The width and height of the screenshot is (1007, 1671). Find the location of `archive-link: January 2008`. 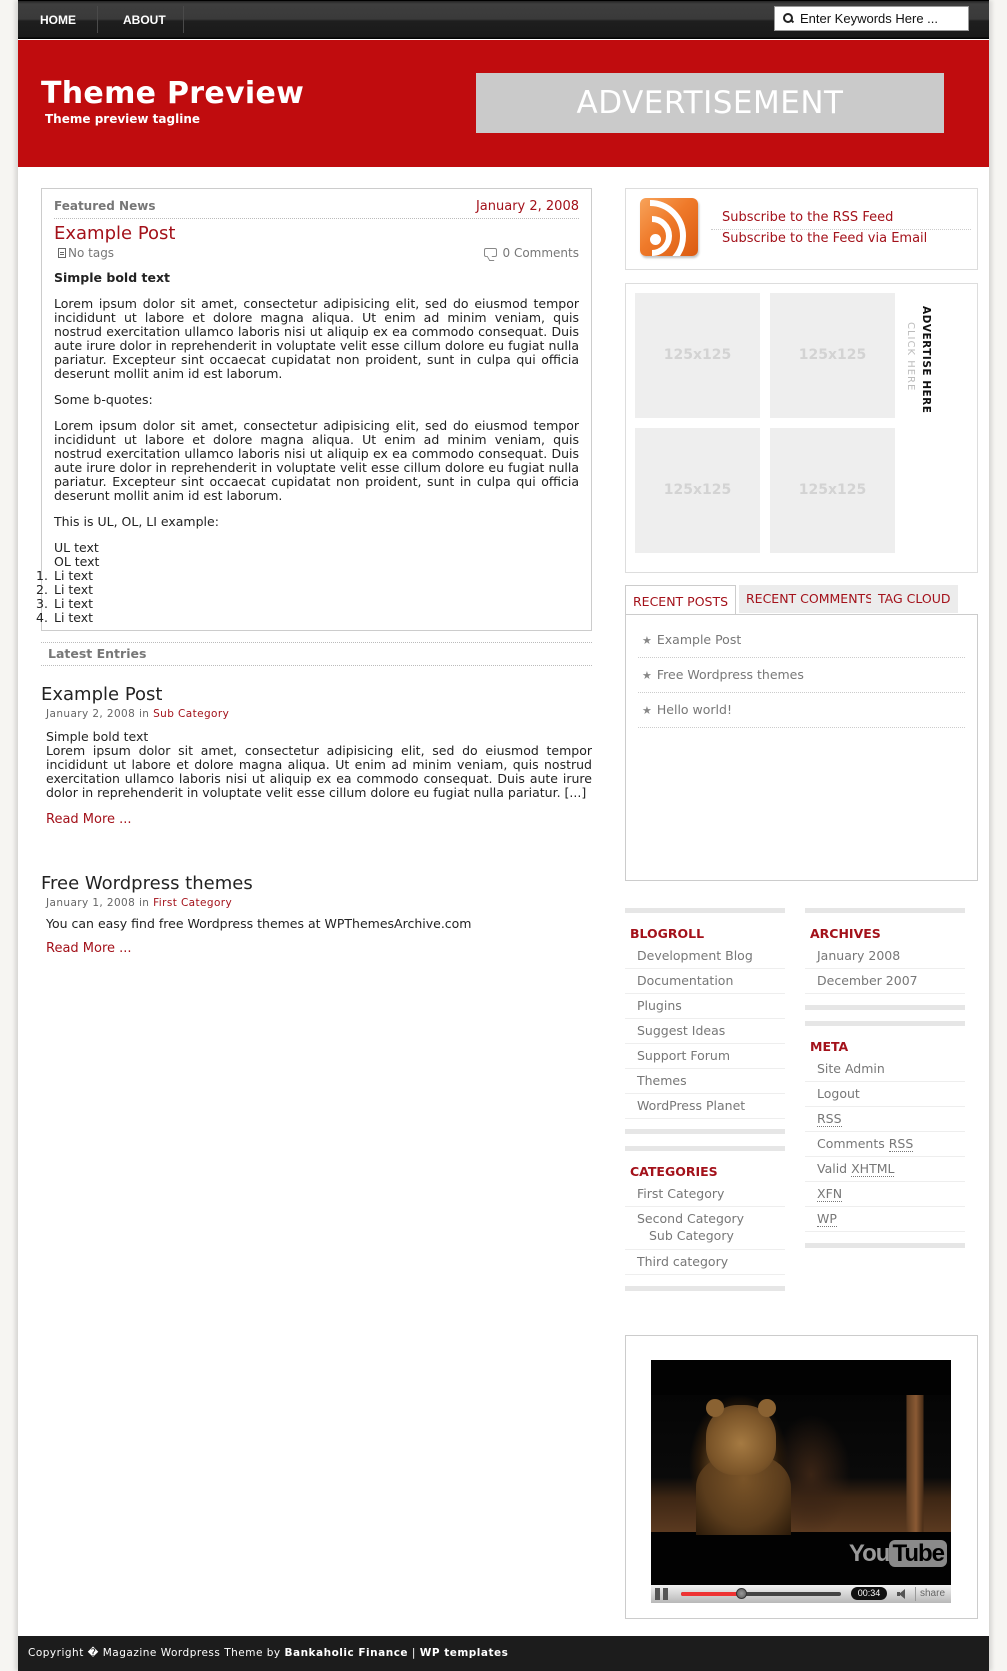

archive-link: January 2008 is located at coordinates (885, 956).